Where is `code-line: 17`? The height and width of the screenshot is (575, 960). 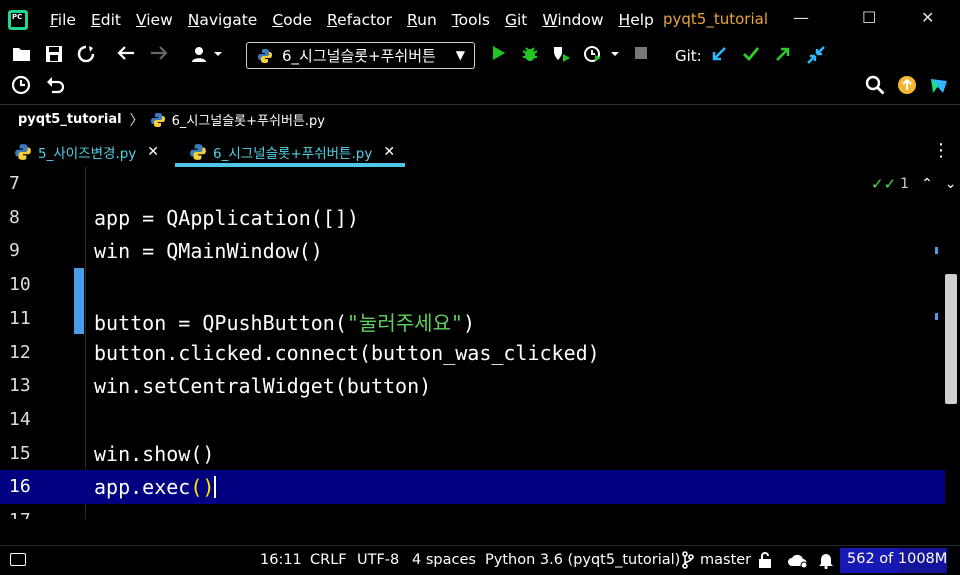 code-line: 17 is located at coordinates (472, 511).